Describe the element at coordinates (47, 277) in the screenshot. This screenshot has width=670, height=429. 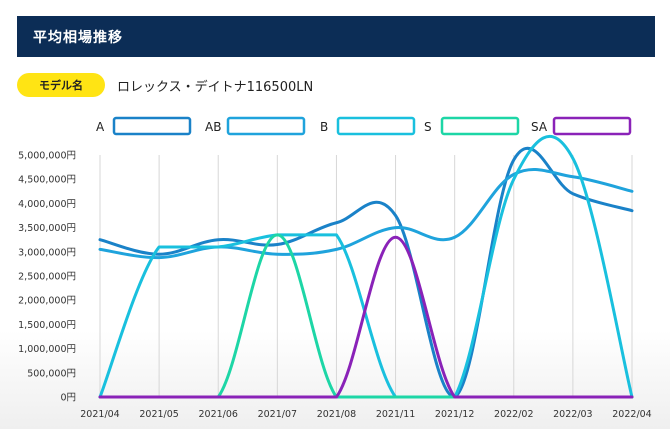
I see `y-tick-label: 2,500,000円` at that location.